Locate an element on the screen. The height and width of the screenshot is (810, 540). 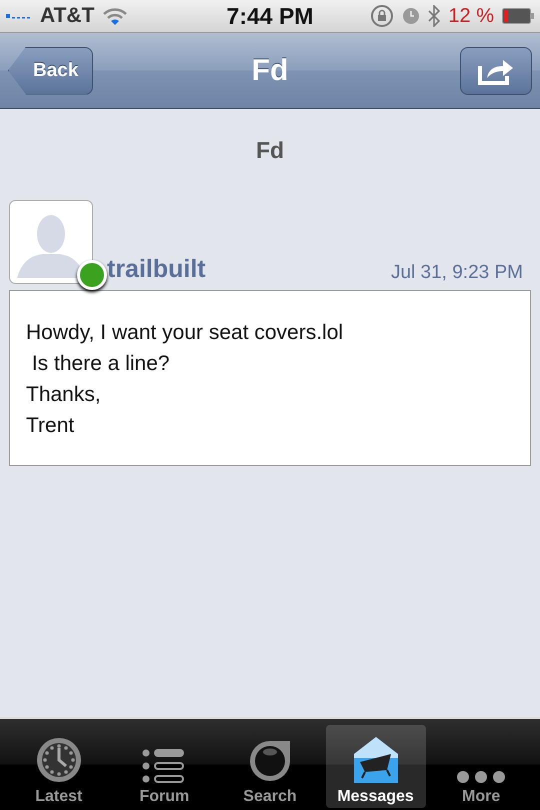
battery-icon is located at coordinates (518, 16).